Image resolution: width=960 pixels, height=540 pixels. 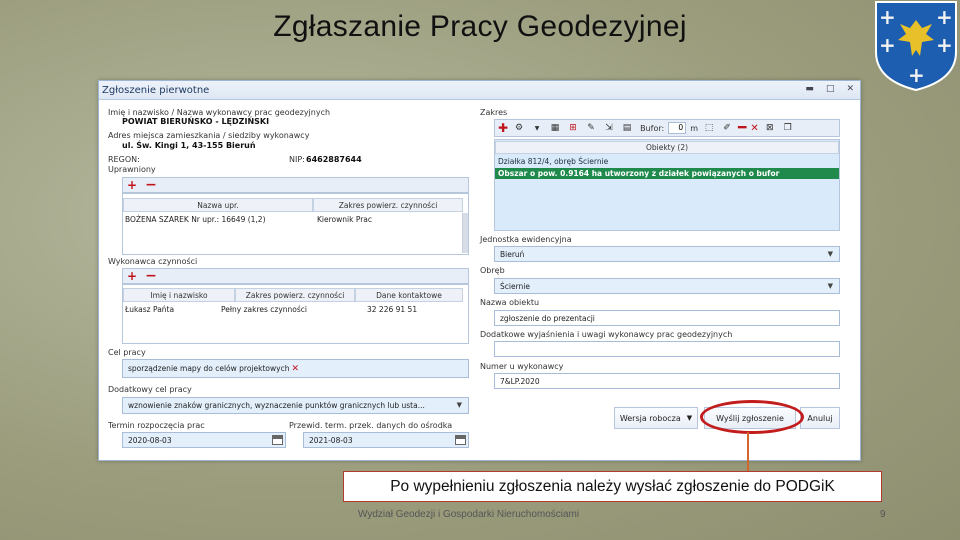 What do you see at coordinates (195, 219) in the screenshot?
I see `auth-cell-name: BOŻENA SZAREK Nr upr.: 16649 (1,2)` at bounding box center [195, 219].